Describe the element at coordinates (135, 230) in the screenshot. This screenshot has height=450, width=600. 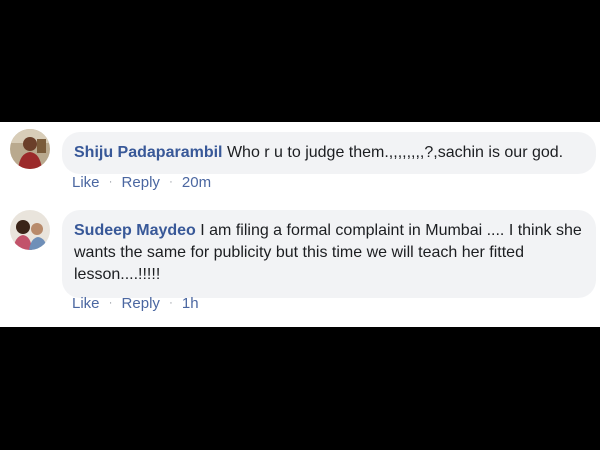
I see `comment-author: Sudeep Maydeo` at that location.